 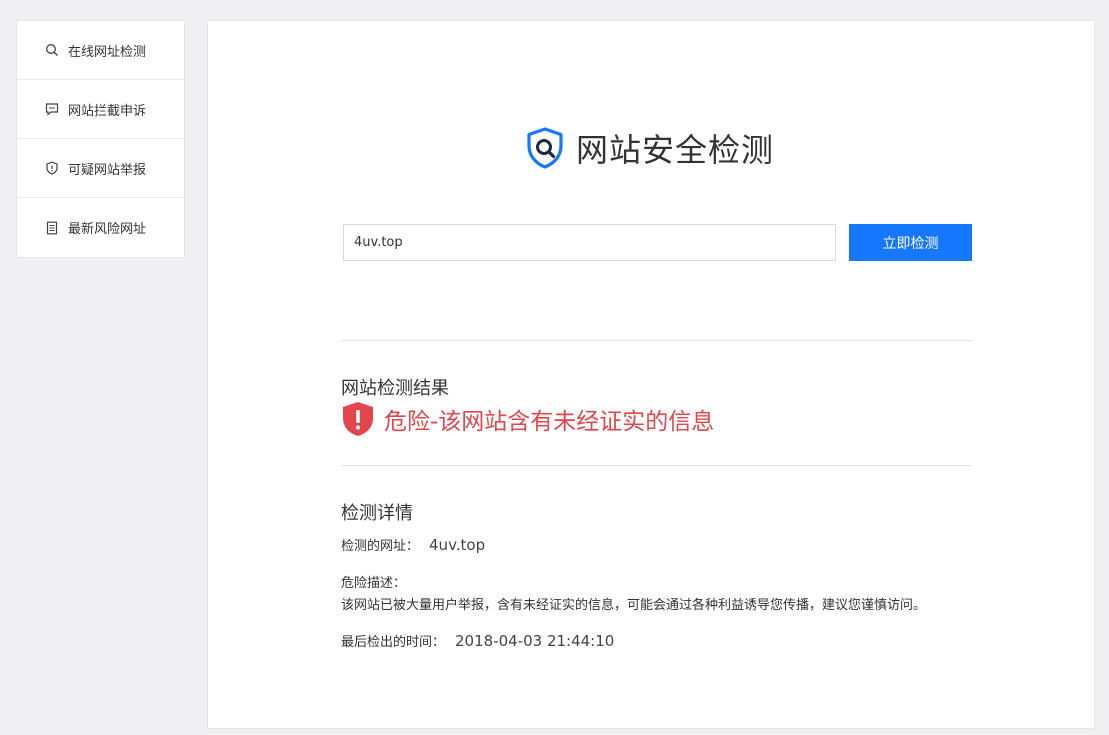 What do you see at coordinates (377, 513) in the screenshot?
I see `details-heading: 检测详情` at bounding box center [377, 513].